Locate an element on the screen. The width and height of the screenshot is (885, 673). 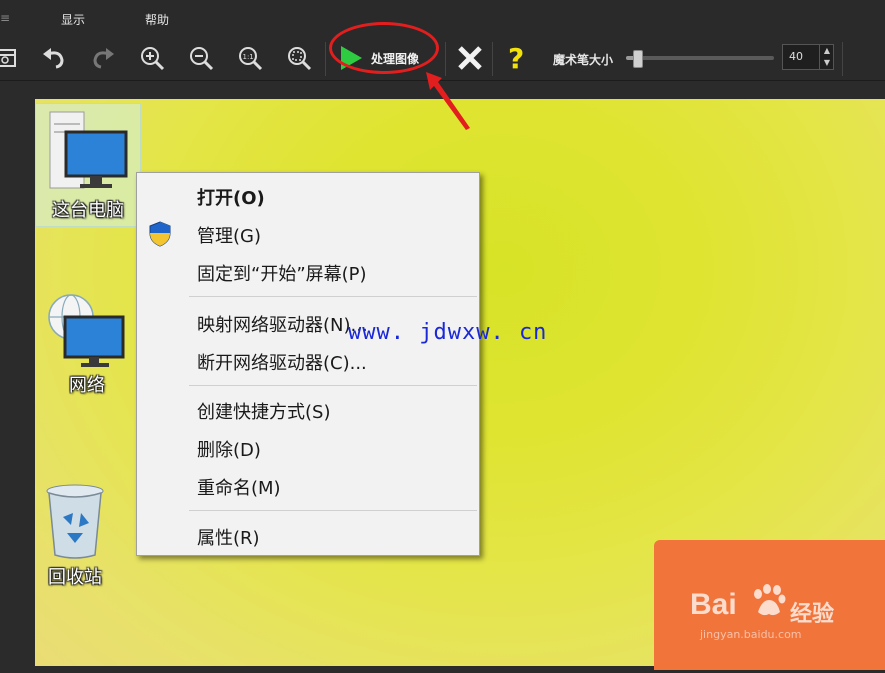
desktop-icon-this-pc: 这台电脑 is located at coordinates (88, 165).